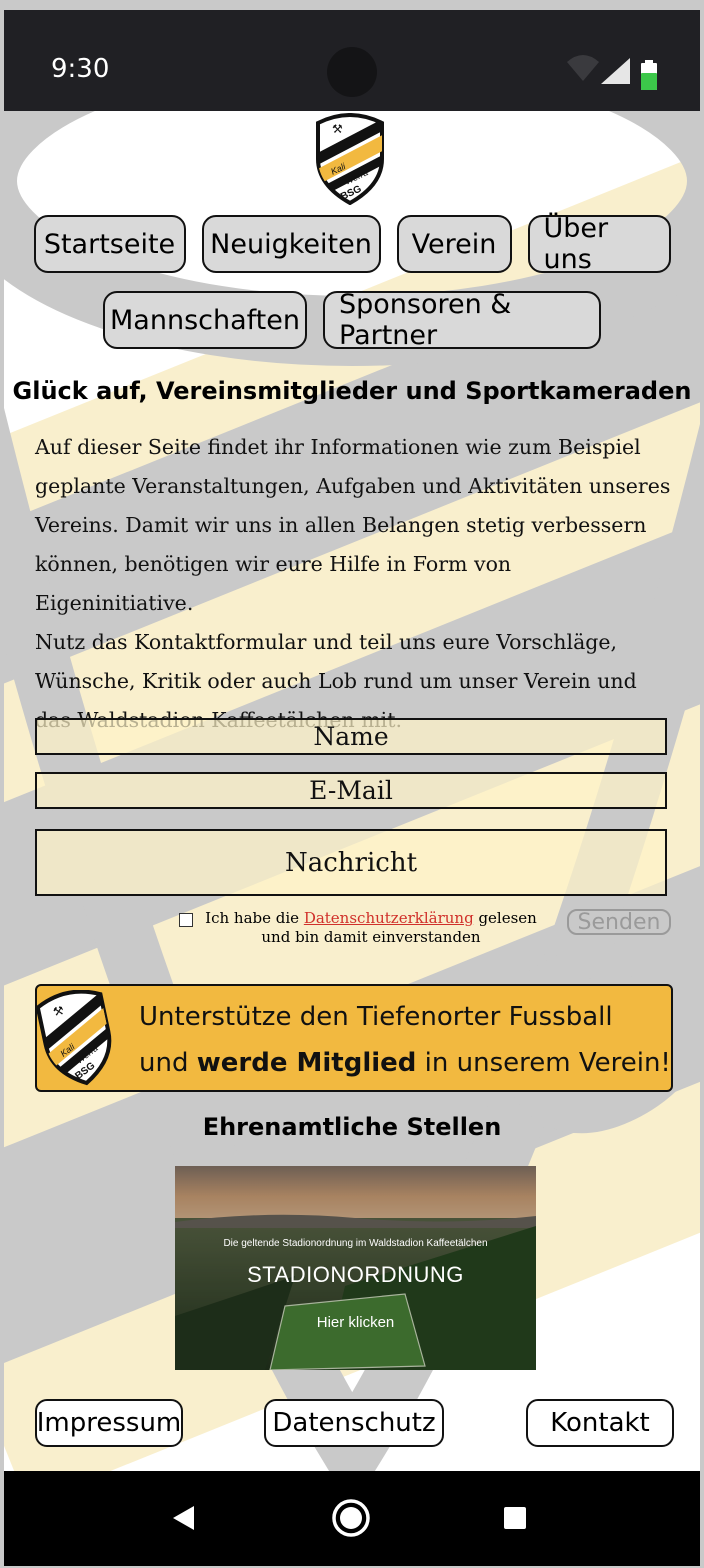  What do you see at coordinates (615, 71) in the screenshot?
I see `signal-icon` at bounding box center [615, 71].